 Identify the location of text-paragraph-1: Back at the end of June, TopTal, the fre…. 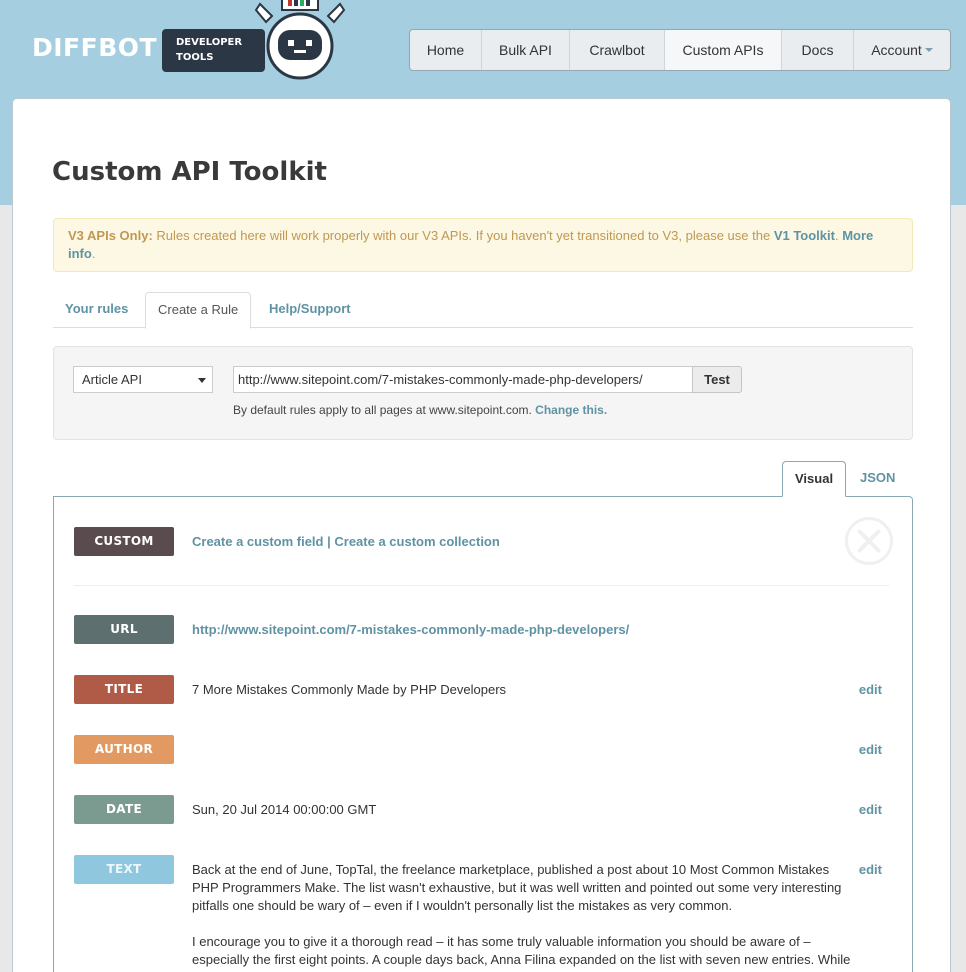
(517, 887).